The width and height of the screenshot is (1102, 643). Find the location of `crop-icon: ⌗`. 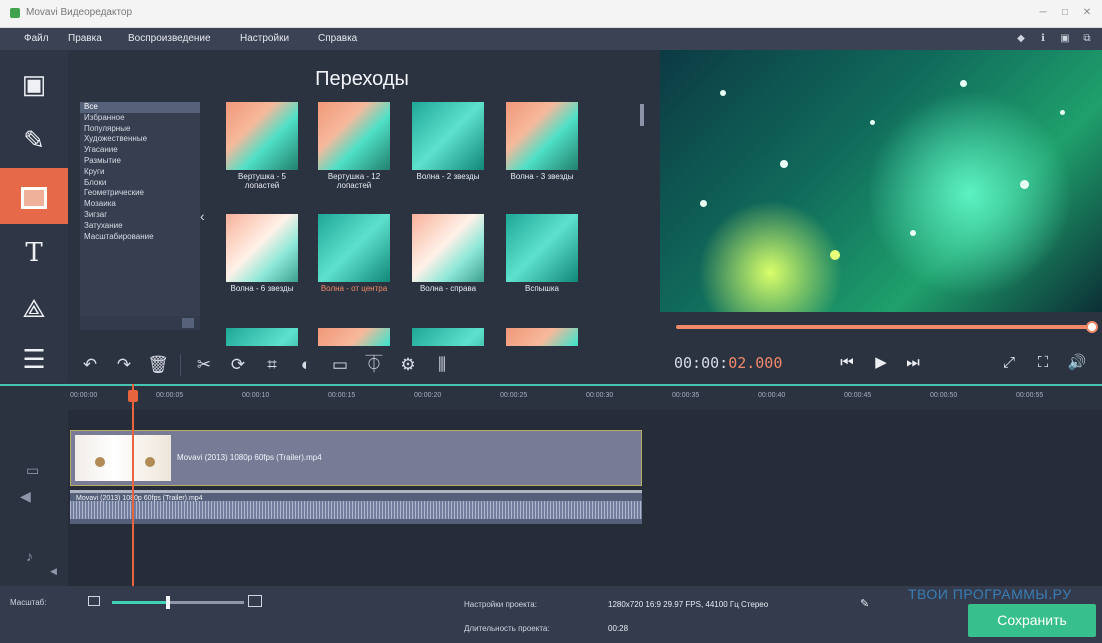

crop-icon: ⌗ is located at coordinates (272, 365).